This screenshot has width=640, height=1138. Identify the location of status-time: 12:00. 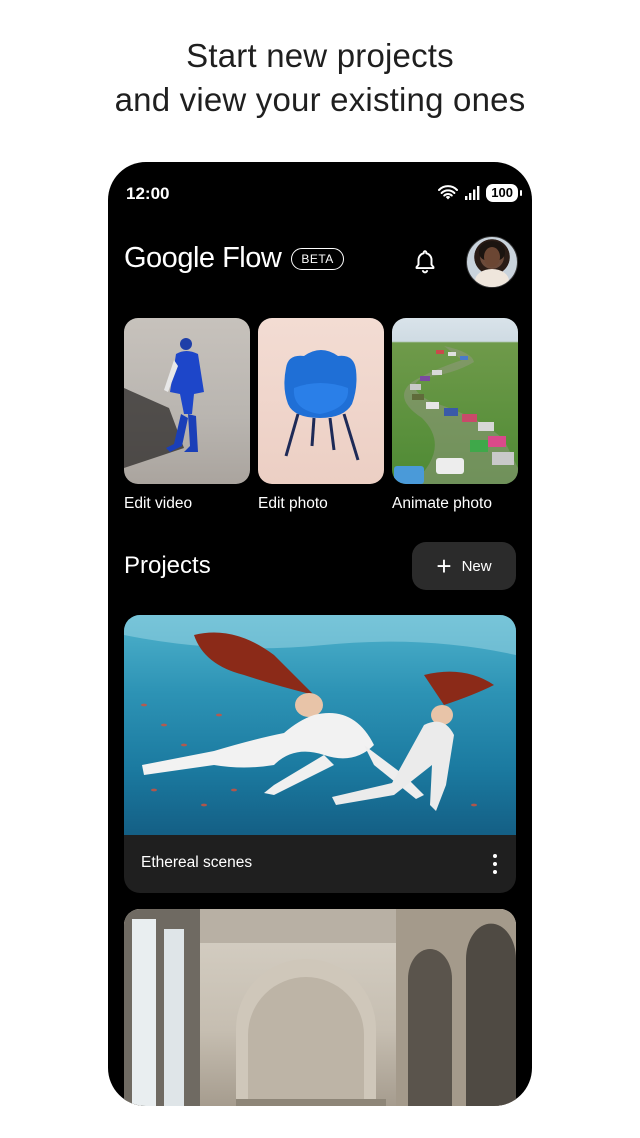
(148, 193).